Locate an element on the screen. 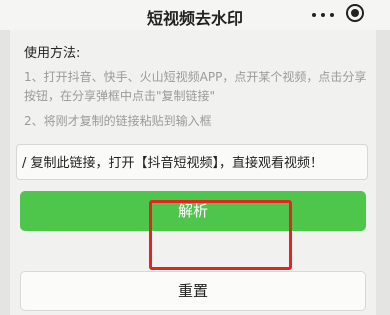 Image resolution: width=390 pixels, height=315 pixels. usage-heading: 使用方法: is located at coordinates (52, 53).